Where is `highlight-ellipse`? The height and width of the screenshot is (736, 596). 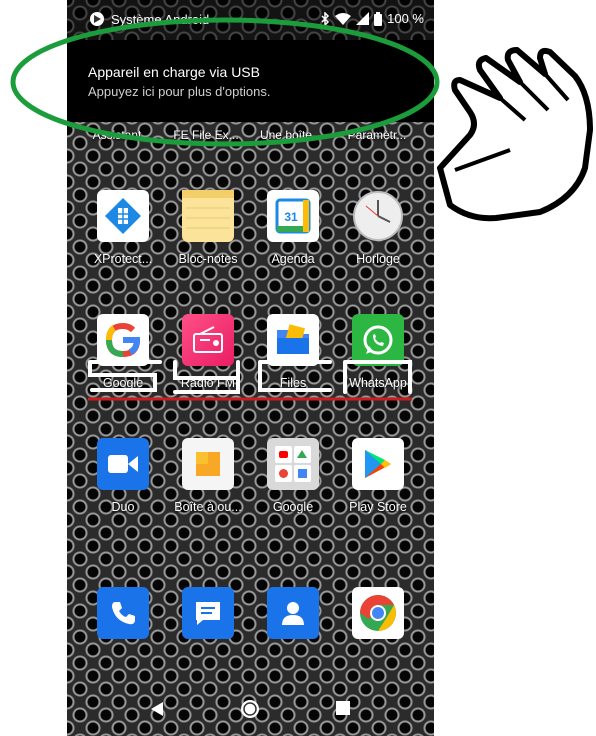
highlight-ellipse is located at coordinates (225, 82).